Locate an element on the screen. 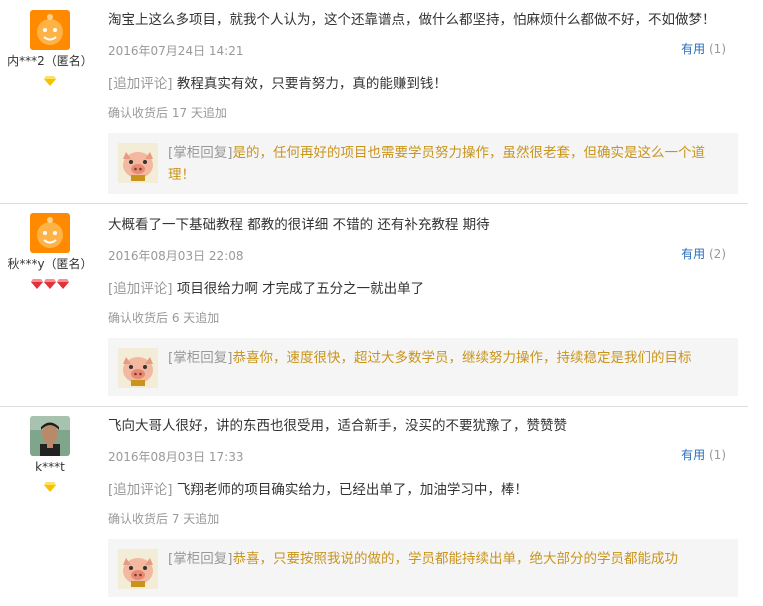 The image size is (763, 606). reply-text: 恭喜你，速度很快，超过大多数学员，继续努力操作，持续稳定是我们的目标 is located at coordinates (462, 358).